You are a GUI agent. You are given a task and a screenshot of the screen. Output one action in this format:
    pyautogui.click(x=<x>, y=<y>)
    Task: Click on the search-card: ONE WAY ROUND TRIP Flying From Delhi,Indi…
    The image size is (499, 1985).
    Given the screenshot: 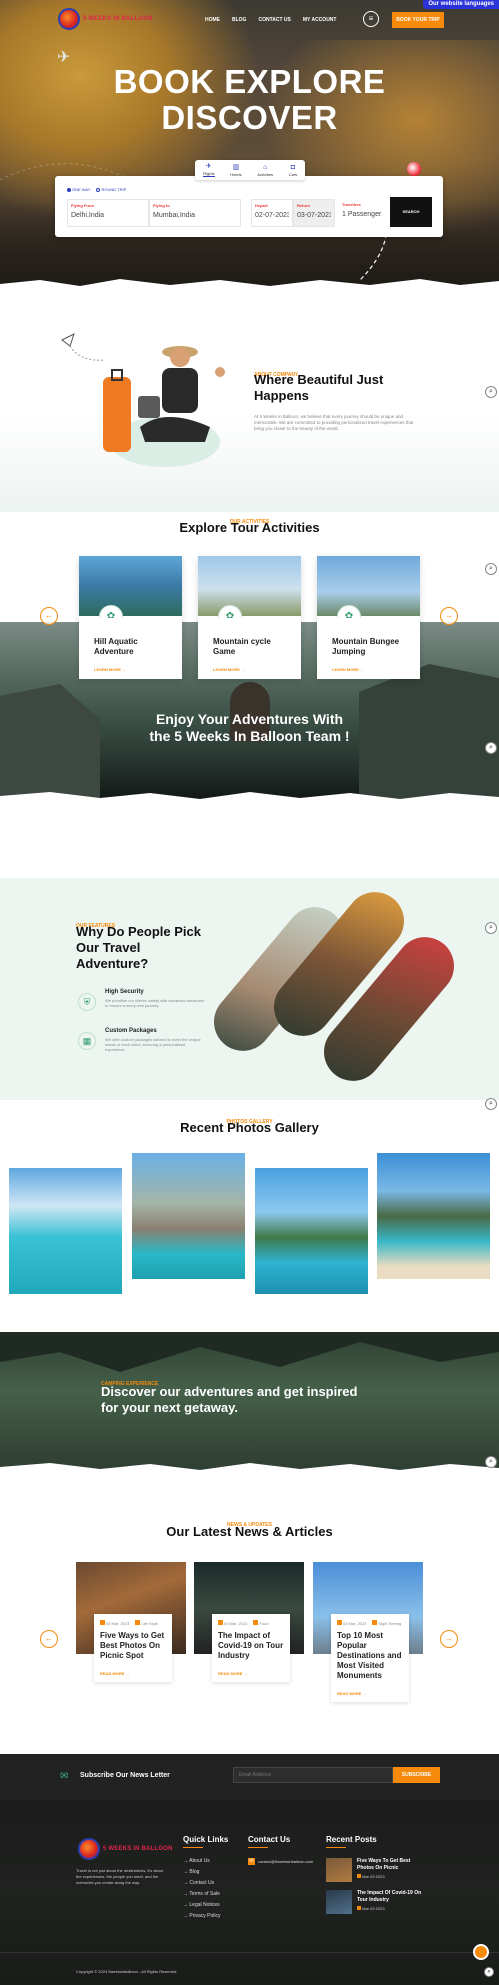 What is the action you would take?
    pyautogui.click(x=249, y=206)
    